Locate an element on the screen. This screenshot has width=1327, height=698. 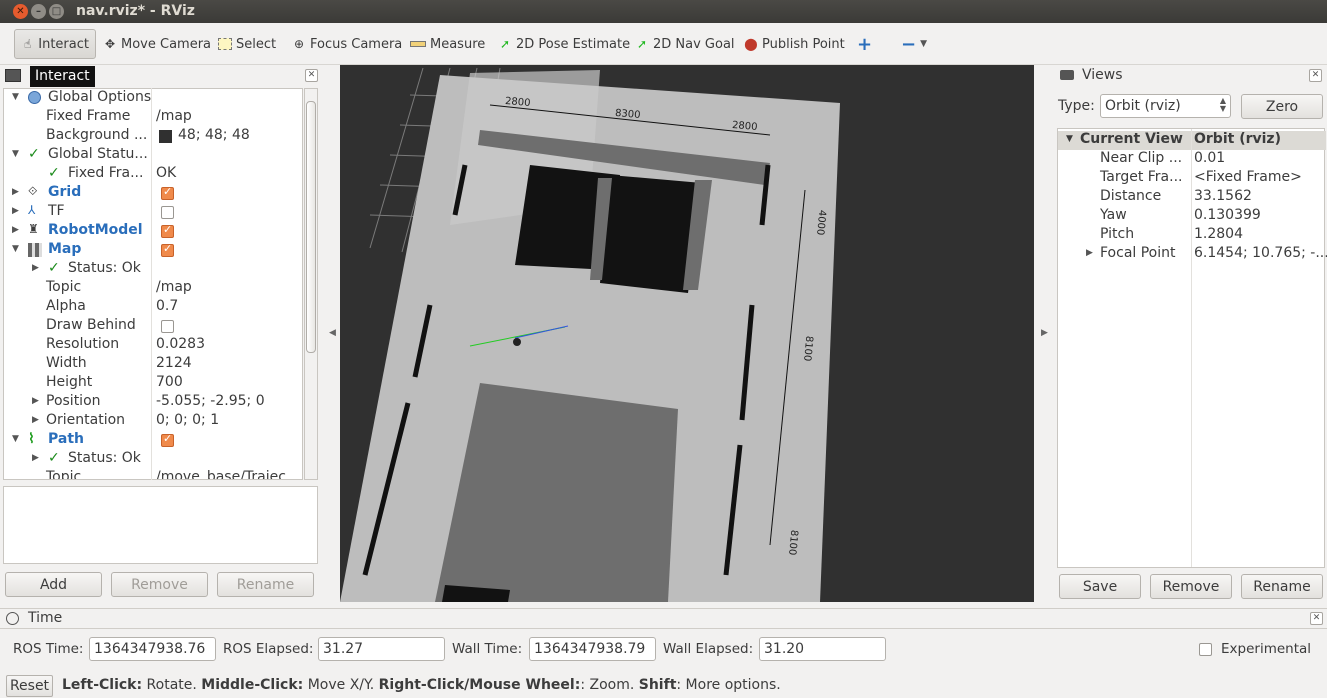
select-box-icon is located at coordinates (225, 44).